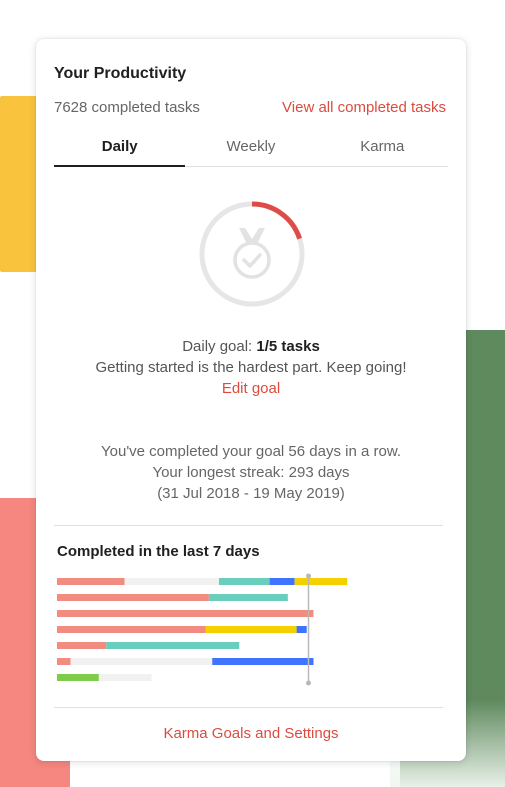 This screenshot has height=787, width=505. What do you see at coordinates (120, 73) in the screenshot?
I see `card-title: Your Productivity` at bounding box center [120, 73].